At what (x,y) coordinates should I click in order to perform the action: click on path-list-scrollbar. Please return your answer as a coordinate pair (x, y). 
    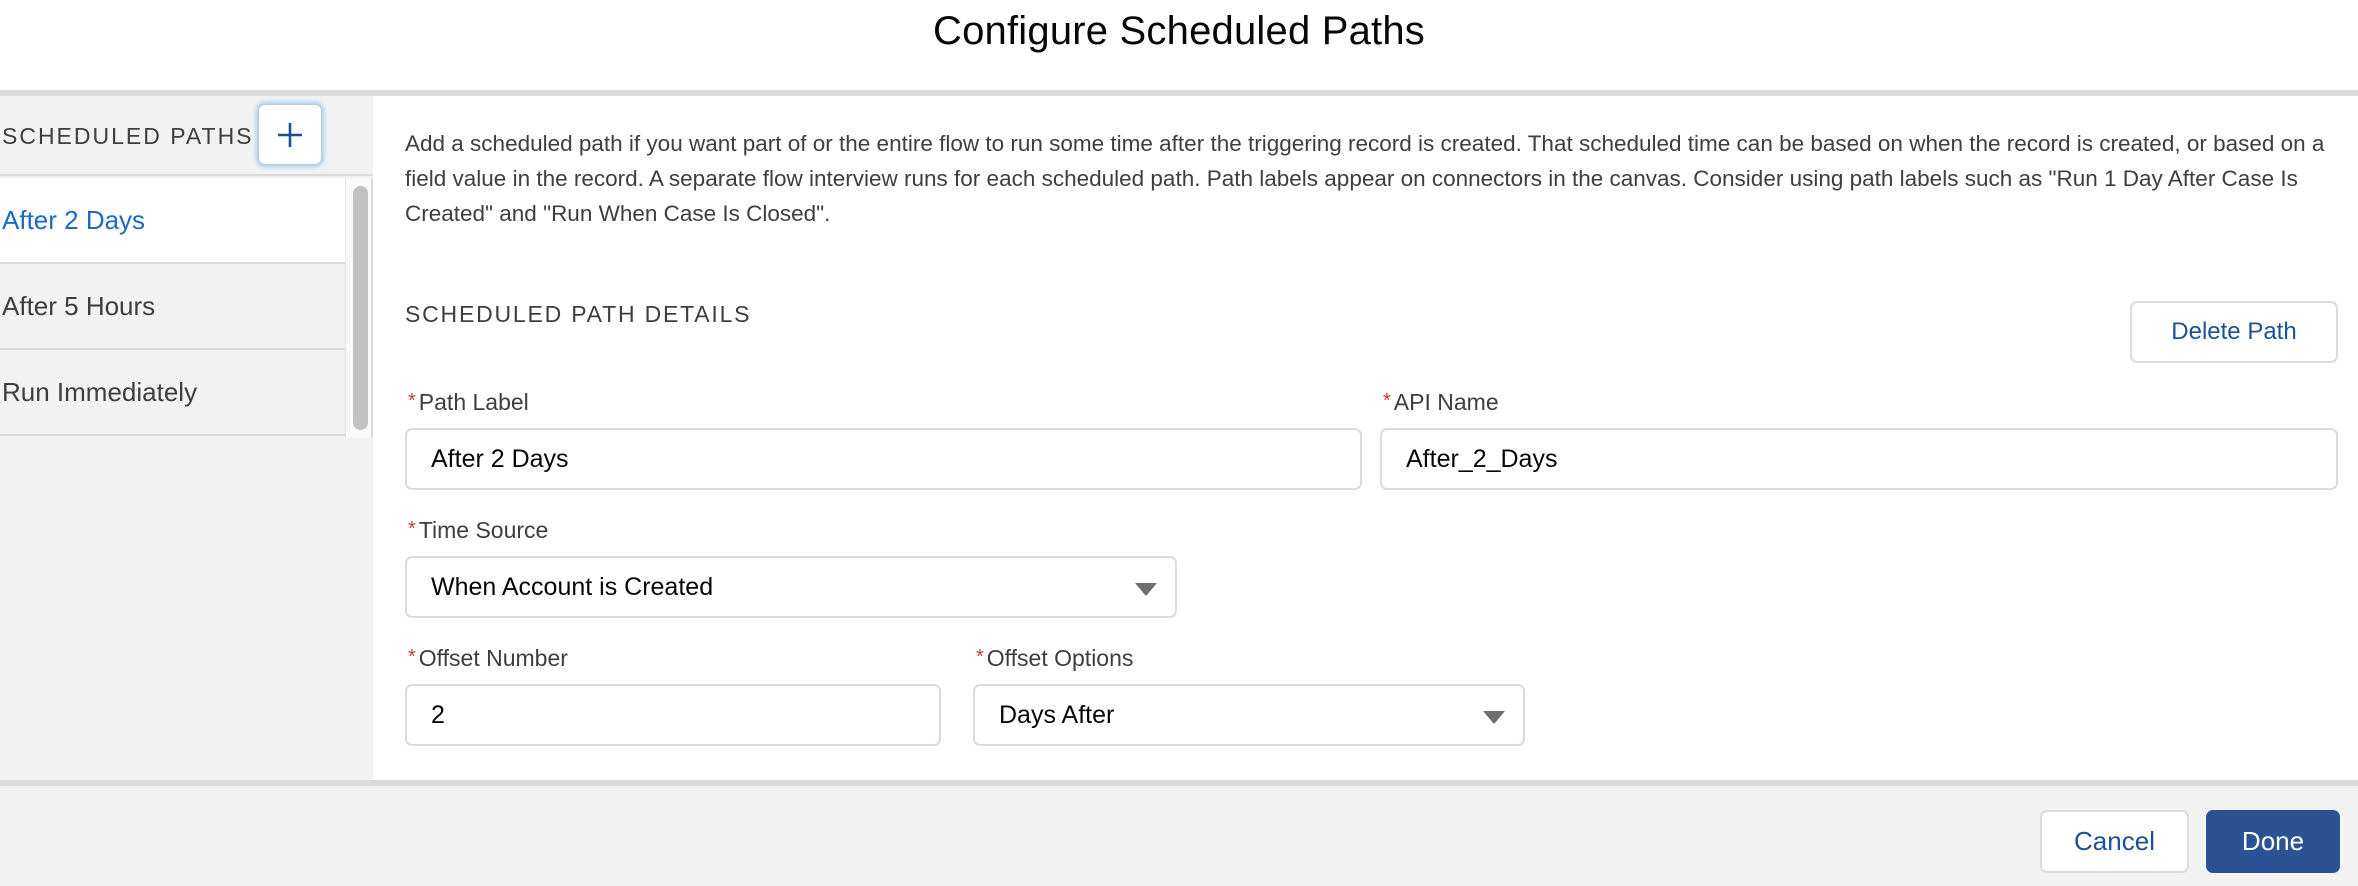
    Looking at the image, I should click on (359, 308).